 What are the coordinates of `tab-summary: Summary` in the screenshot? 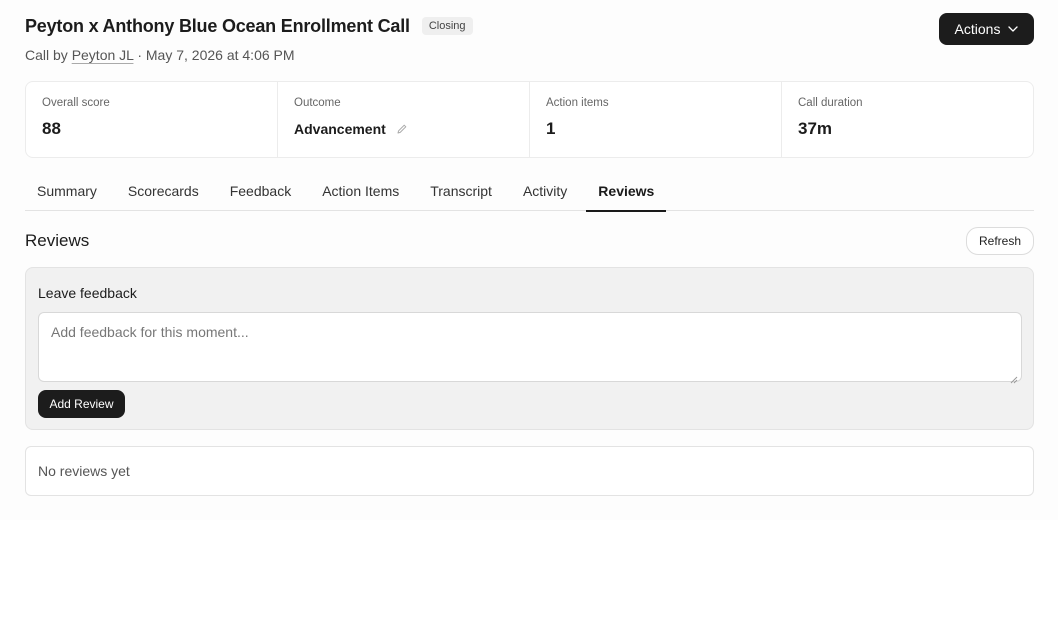 It's located at (67, 191).